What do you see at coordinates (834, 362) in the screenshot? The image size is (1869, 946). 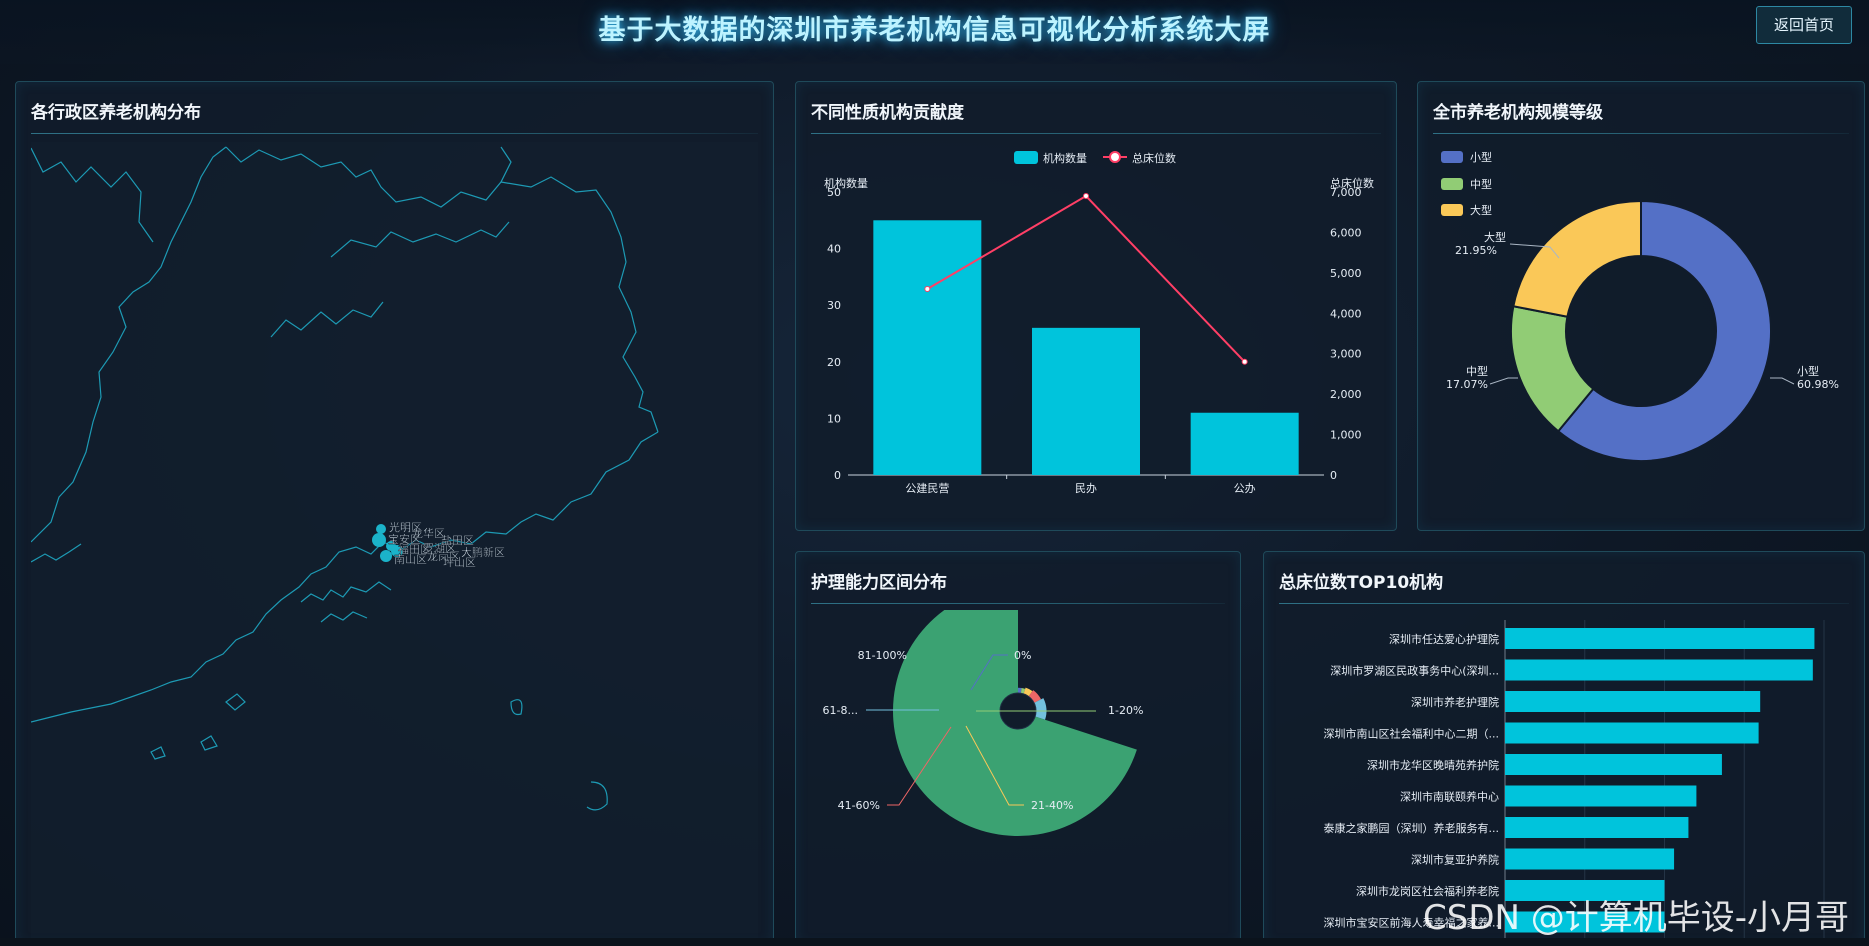 I see `y-tick-label: 20` at bounding box center [834, 362].